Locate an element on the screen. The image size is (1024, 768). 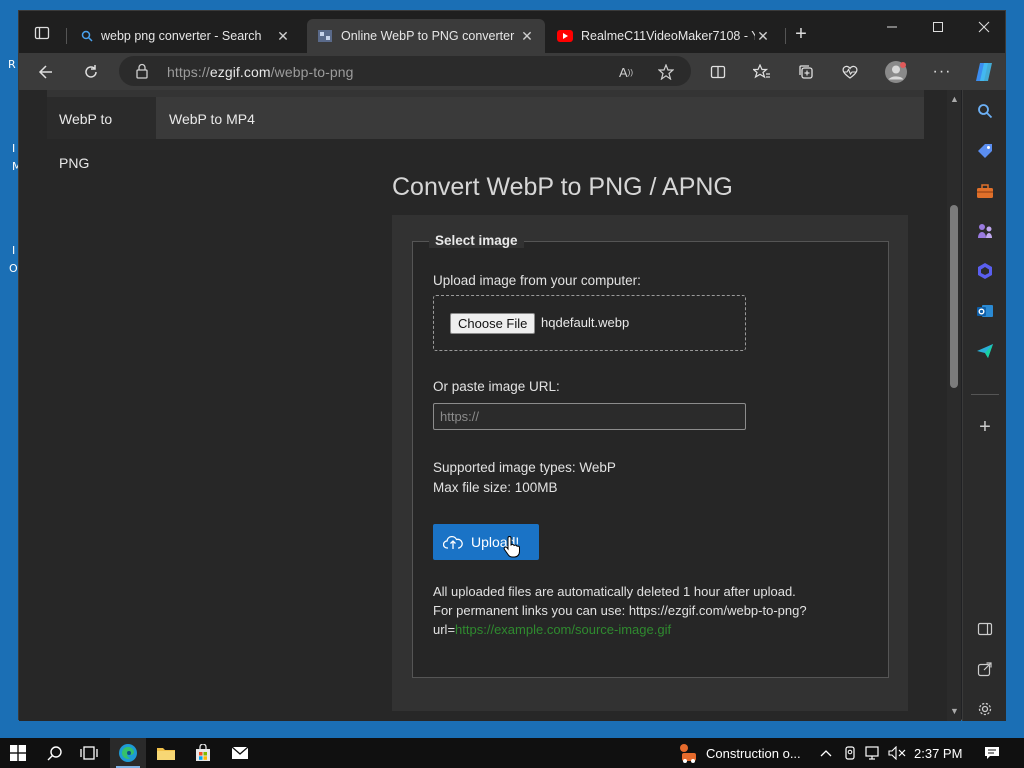
example-link: https://example.com/source-image.gif is located at coordinates (563, 629).